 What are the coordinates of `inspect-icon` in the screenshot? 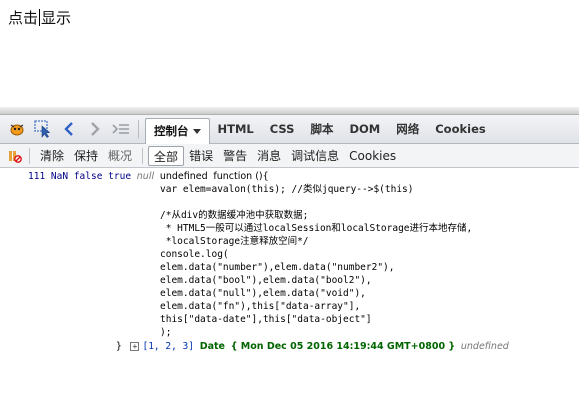 It's located at (43, 129).